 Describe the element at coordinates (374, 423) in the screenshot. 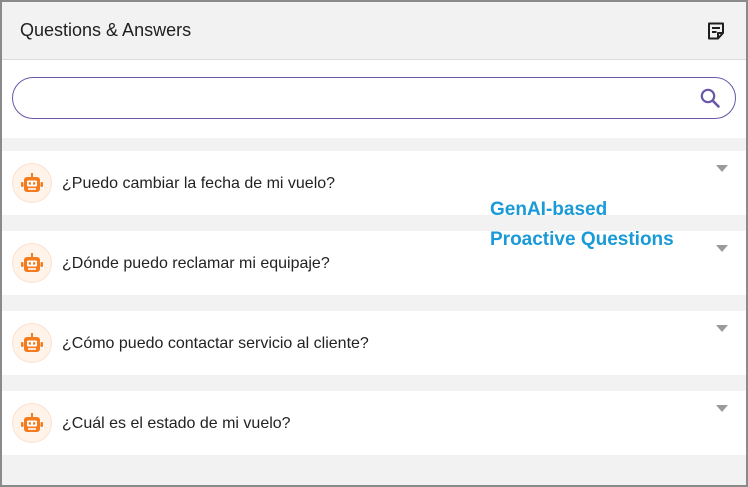

I see `question-item: ¿Cuál es el estado de mi vuelo?` at that location.